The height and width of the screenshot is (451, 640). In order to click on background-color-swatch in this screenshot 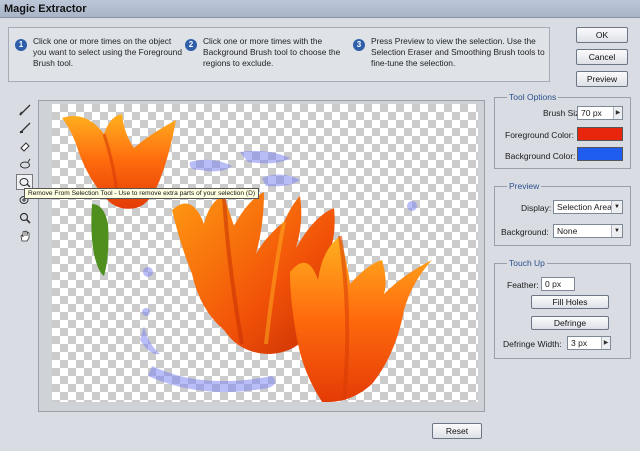, I will do `click(600, 154)`.